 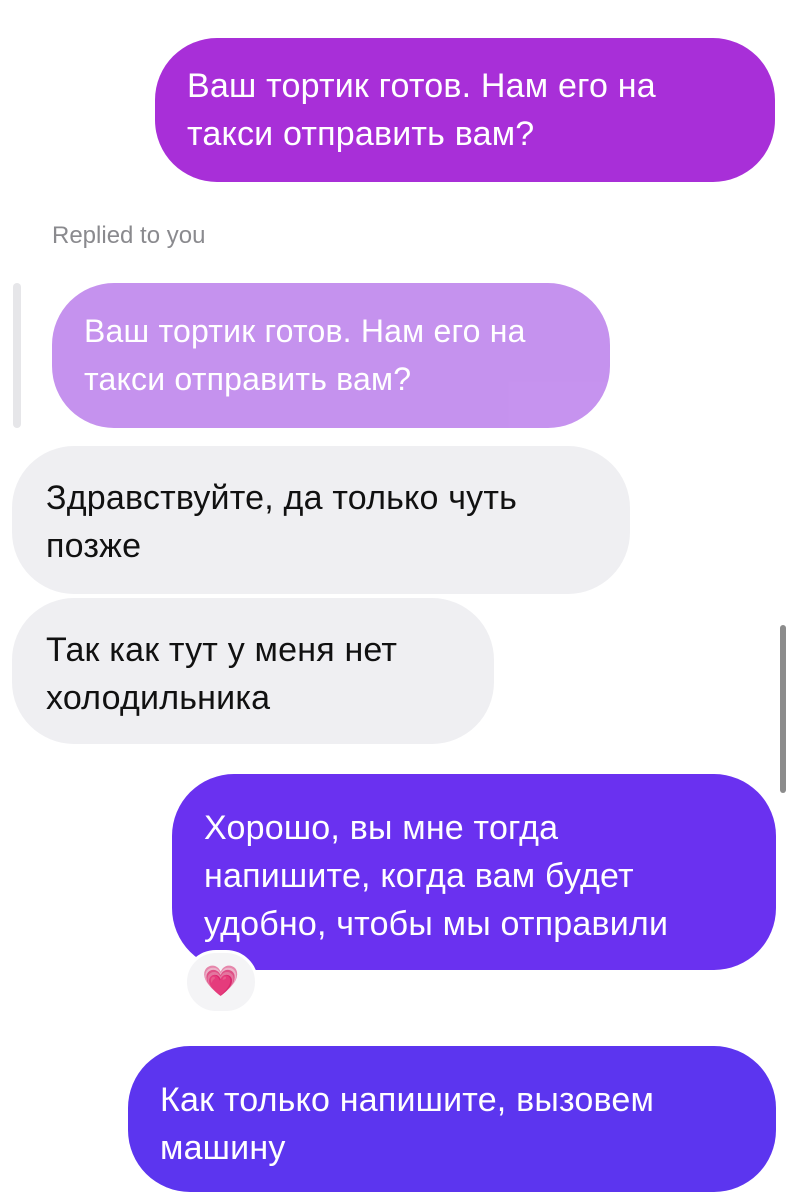 I want to click on reply-label: Replied to you, so click(x=129, y=235).